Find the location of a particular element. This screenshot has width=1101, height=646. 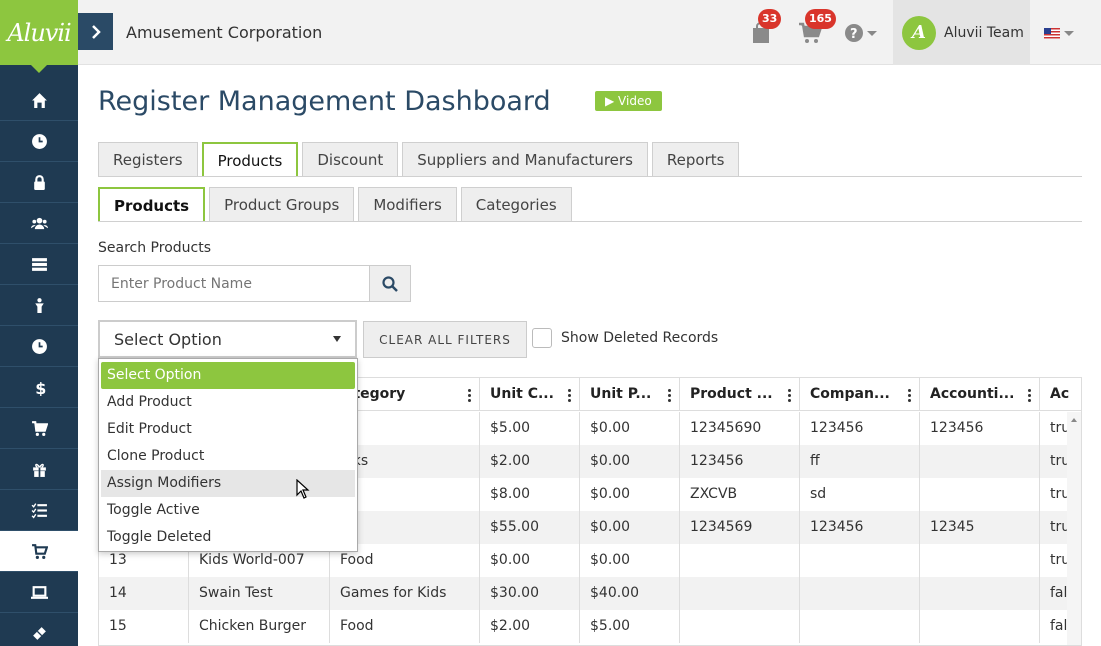

help-icon: ? is located at coordinates (854, 33).